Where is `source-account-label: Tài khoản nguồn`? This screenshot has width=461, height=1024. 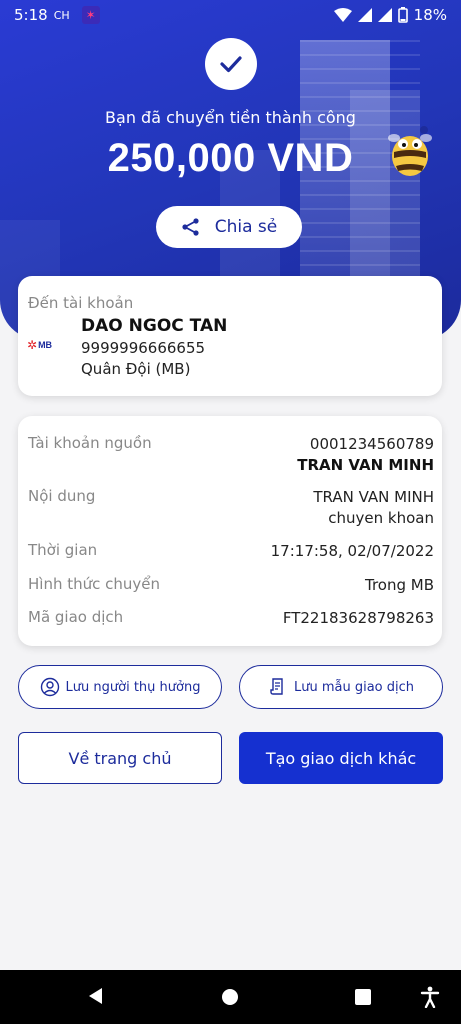
source-account-label: Tài khoản nguồn is located at coordinates (90, 443).